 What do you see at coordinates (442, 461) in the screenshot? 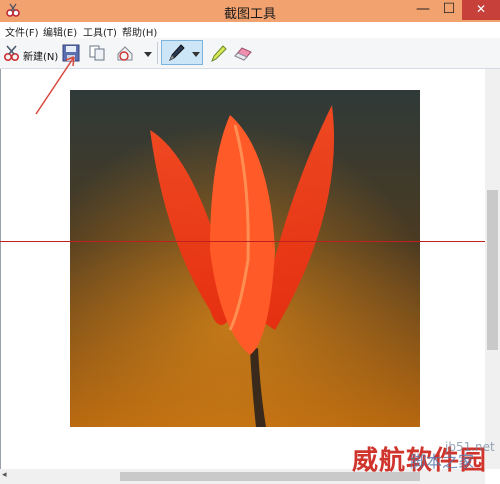
I see `watermark-site: 脚本之家` at bounding box center [442, 461].